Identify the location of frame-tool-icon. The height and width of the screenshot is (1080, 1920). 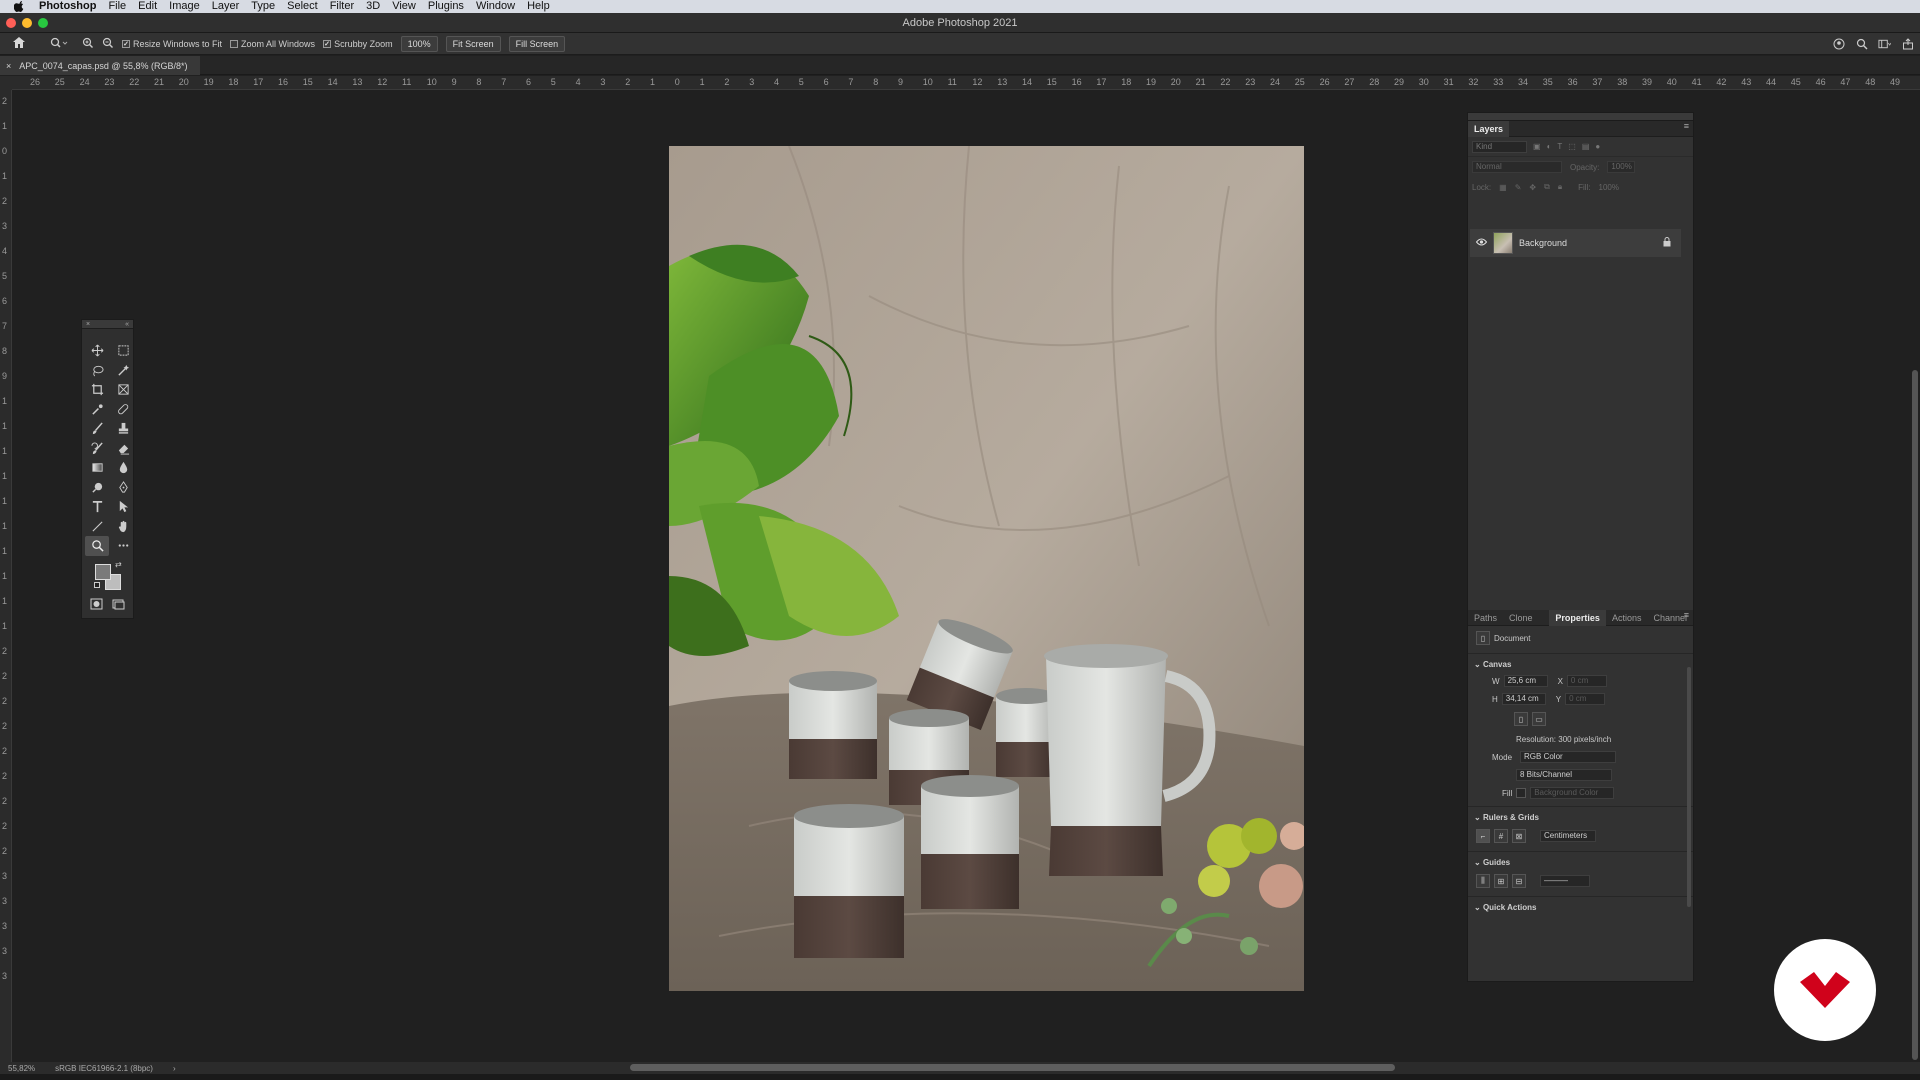
(123, 390).